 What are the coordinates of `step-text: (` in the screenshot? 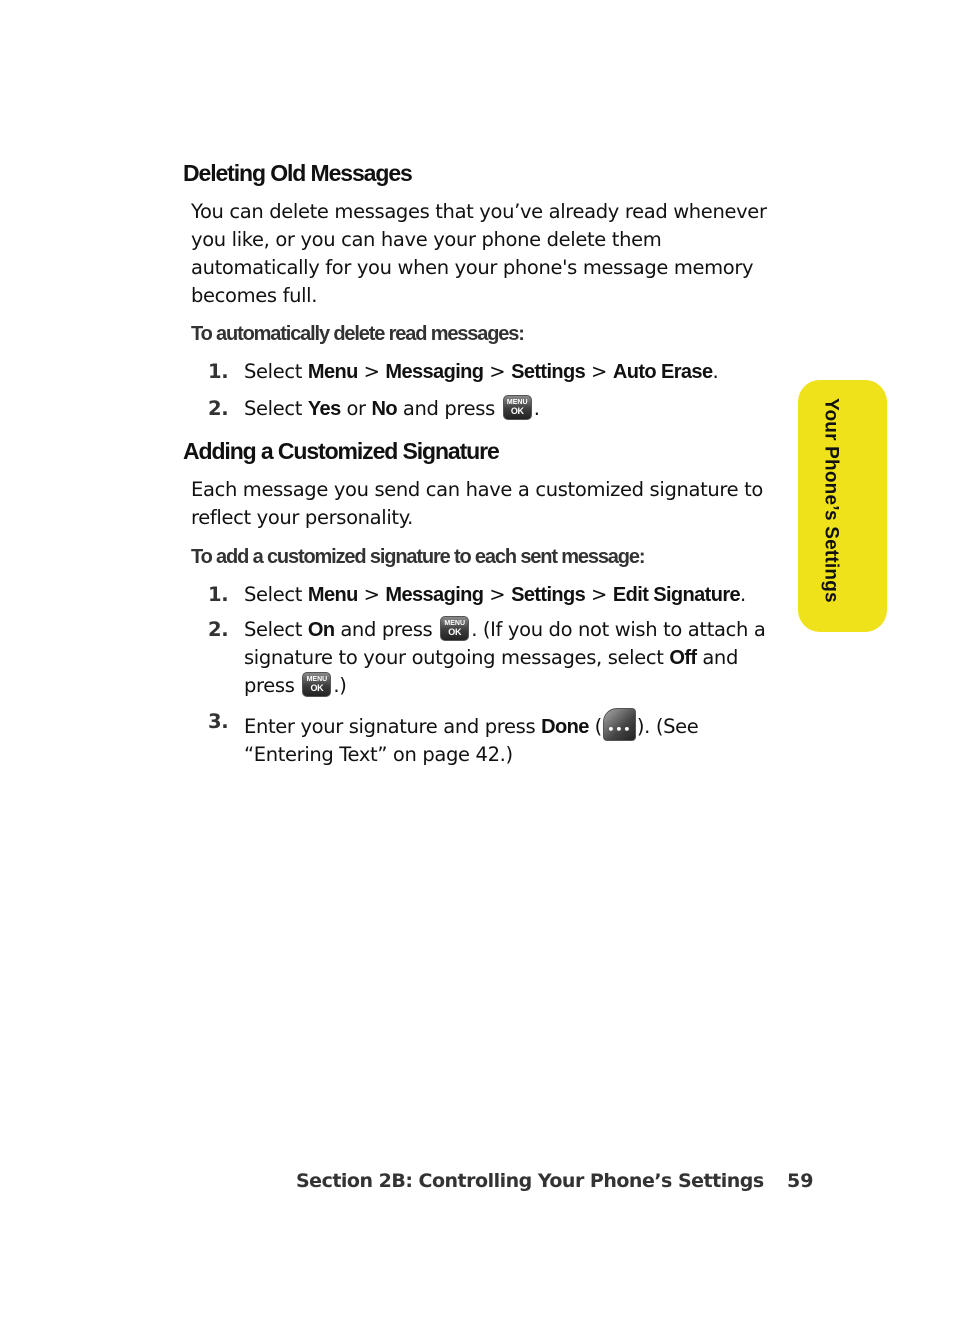 It's located at (595, 726).